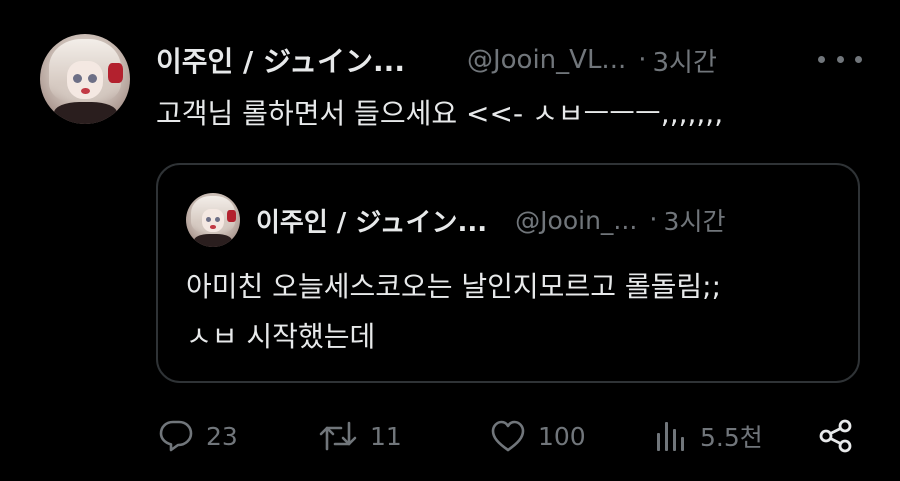  What do you see at coordinates (360, 436) in the screenshot?
I see `retweet-button: 11` at bounding box center [360, 436].